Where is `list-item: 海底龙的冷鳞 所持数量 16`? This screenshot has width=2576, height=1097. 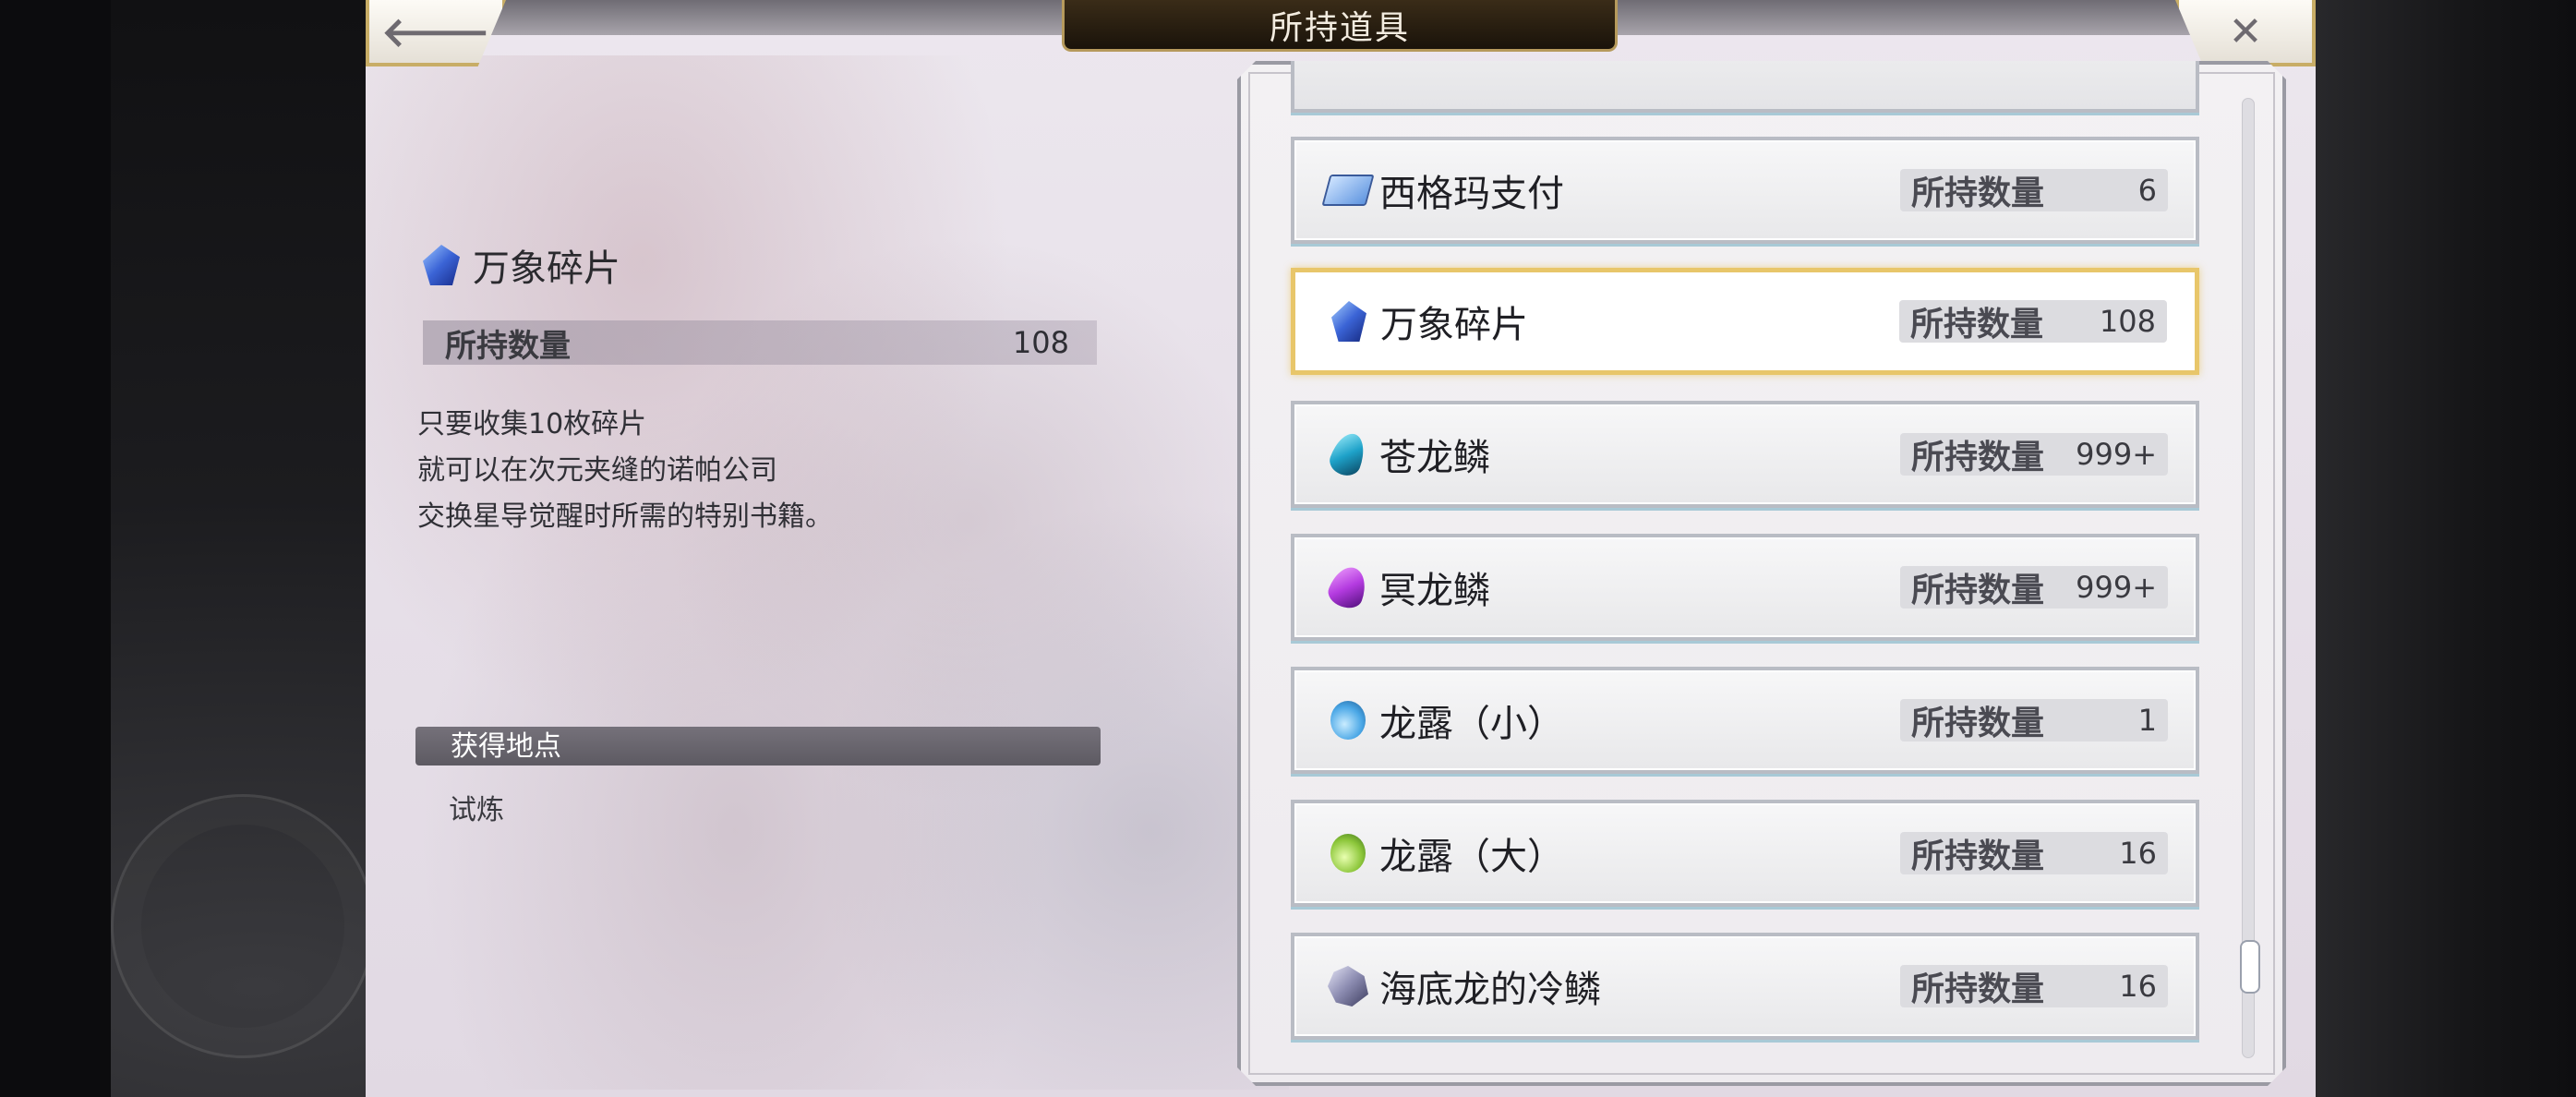
list-item: 海底龙的冷鳞 所持数量 16 is located at coordinates (1745, 987).